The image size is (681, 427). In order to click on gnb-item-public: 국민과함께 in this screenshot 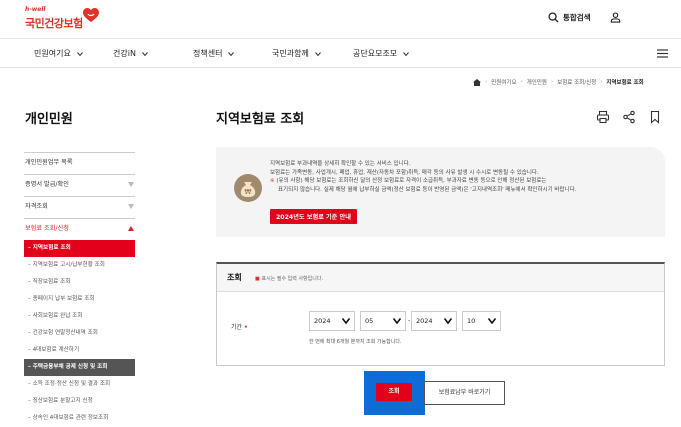, I will do `click(296, 53)`.